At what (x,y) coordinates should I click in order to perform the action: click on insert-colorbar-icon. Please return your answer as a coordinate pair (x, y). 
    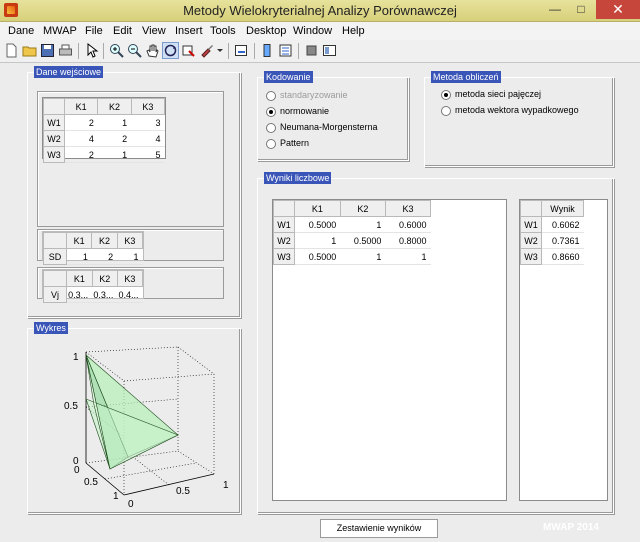
    Looking at the image, I should click on (267, 50).